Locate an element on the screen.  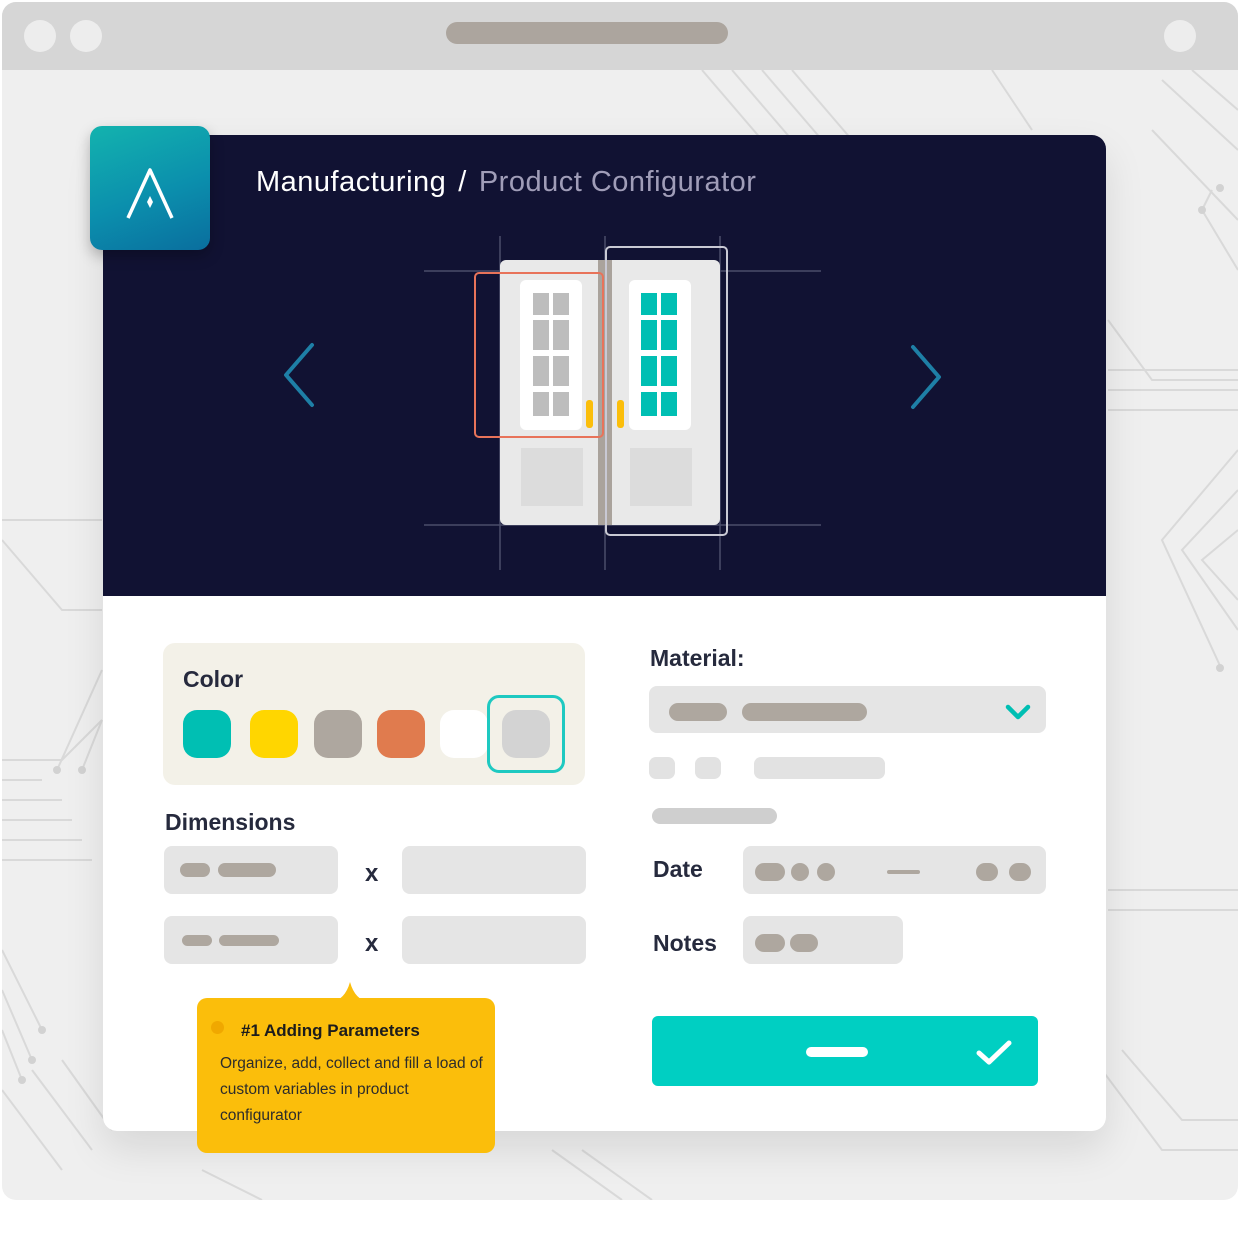
tooltip-title: #1 Adding Parameters is located at coordinates (330, 1030).